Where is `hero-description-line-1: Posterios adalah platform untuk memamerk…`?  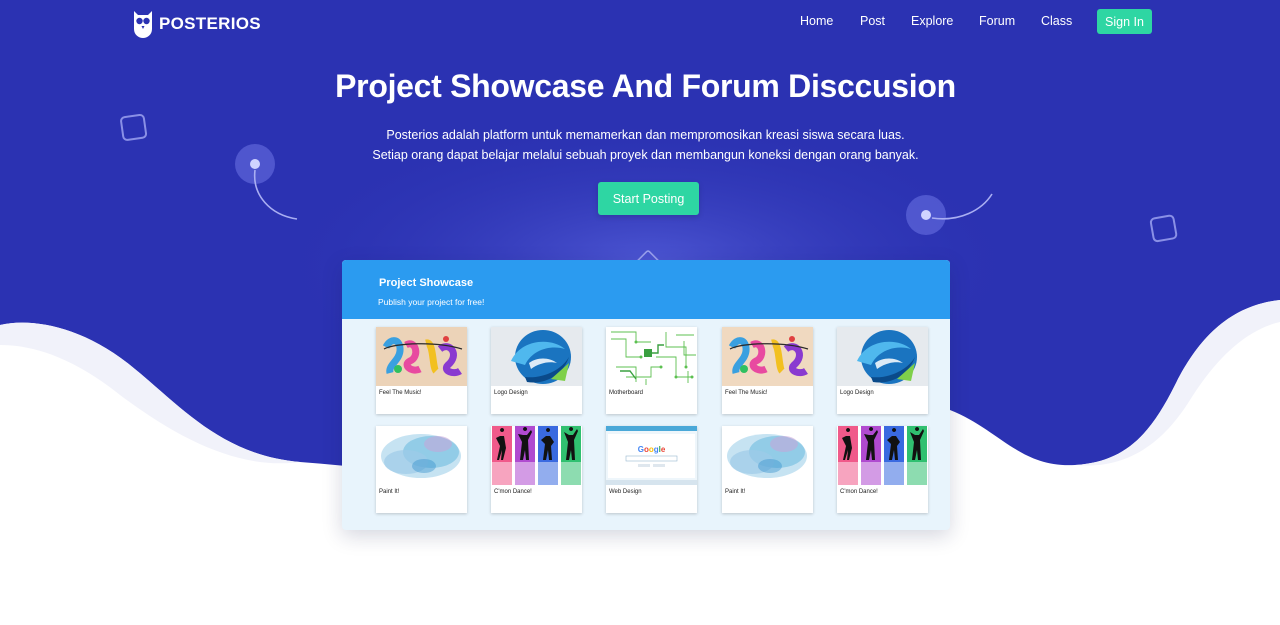 hero-description-line-1: Posterios adalah platform untuk memamerk… is located at coordinates (645, 135).